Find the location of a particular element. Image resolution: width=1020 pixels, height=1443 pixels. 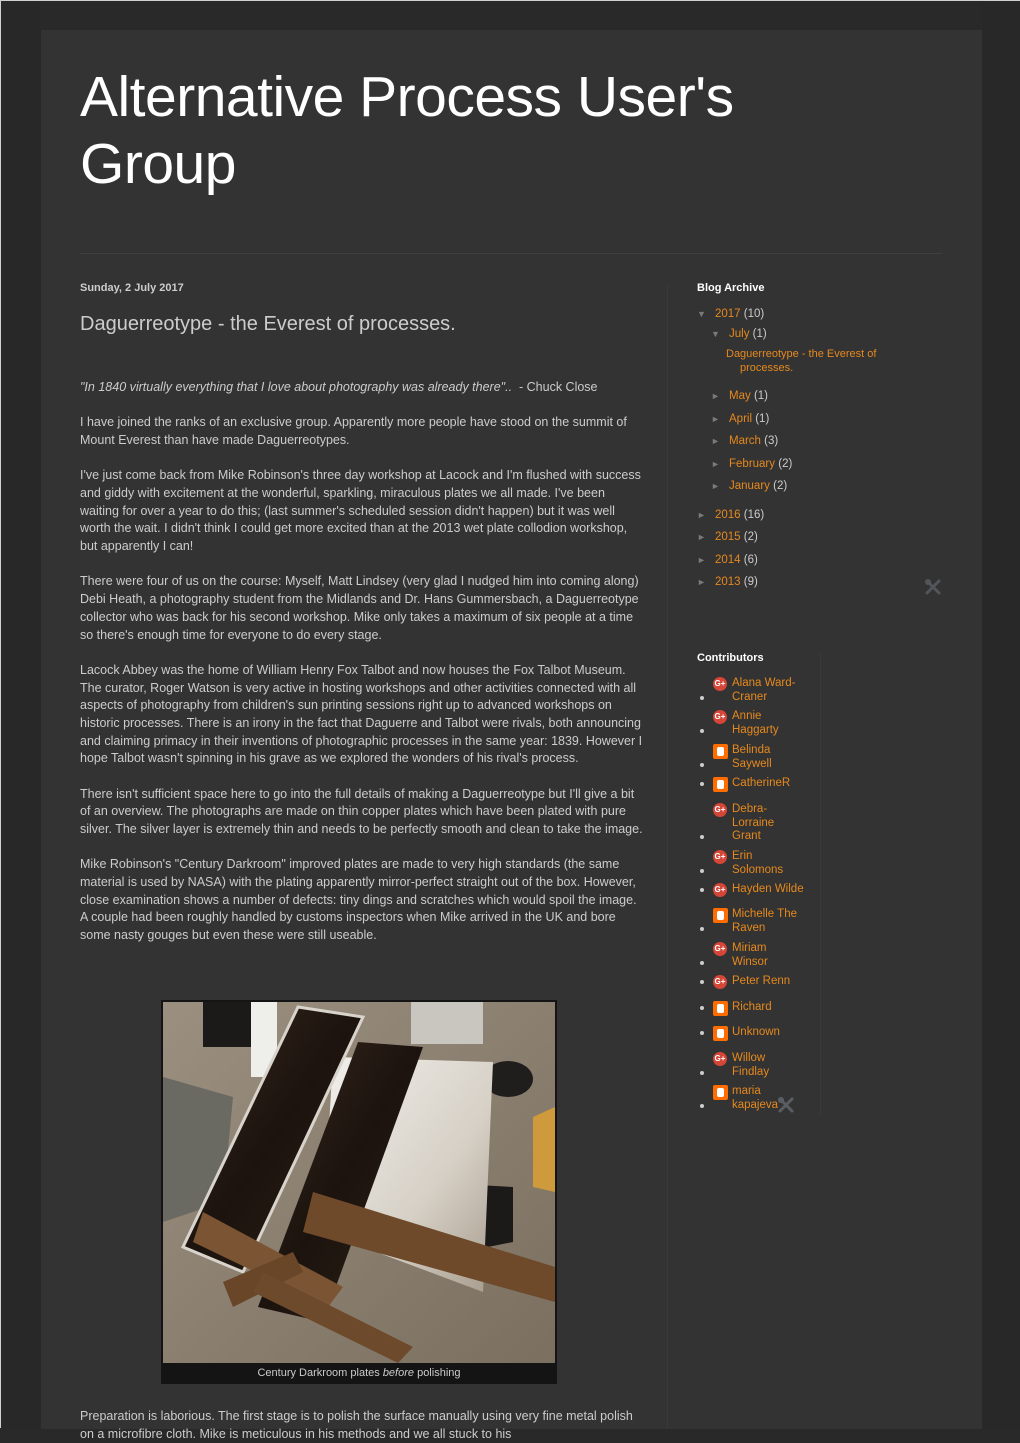

contributor-link: Debra- Lorraine Grant is located at coordinates (777, 823).